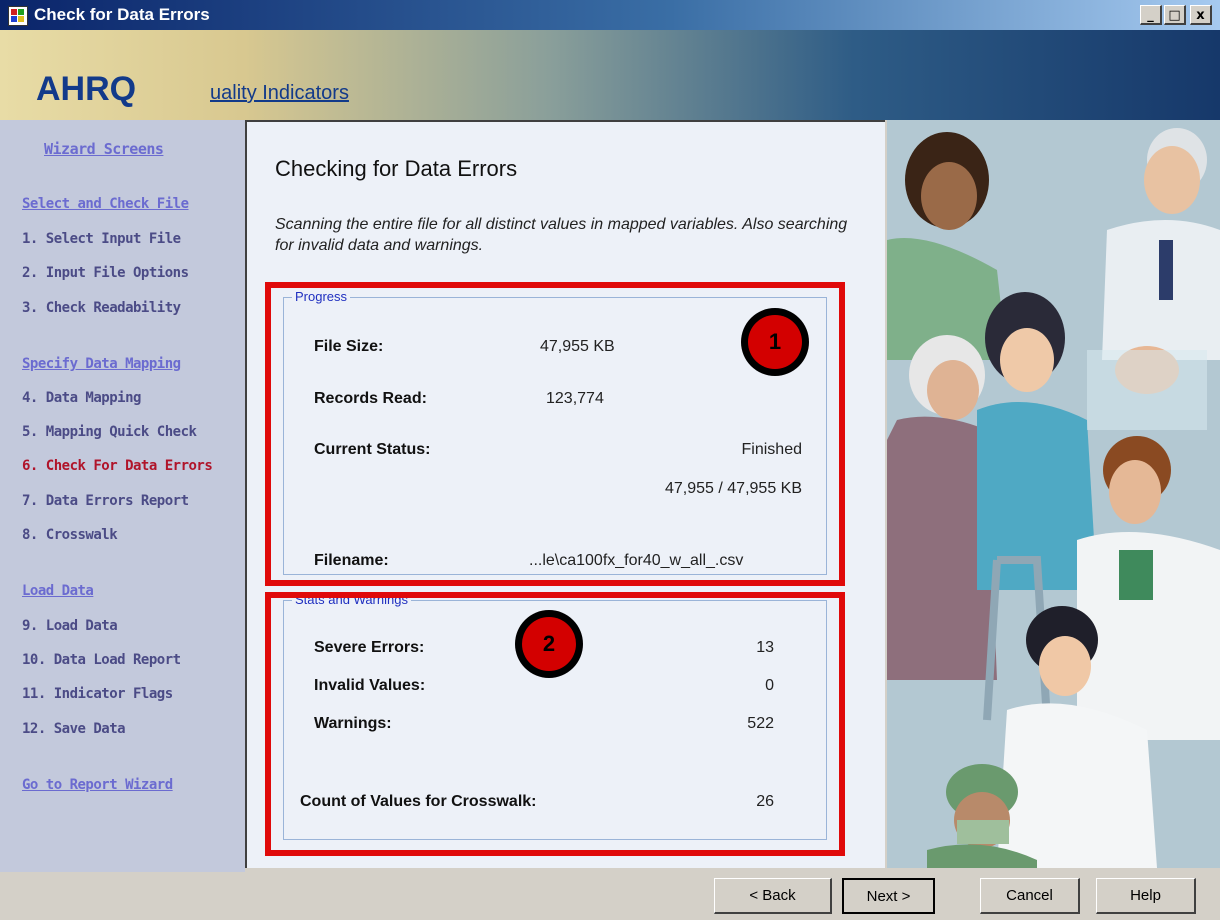  What do you see at coordinates (101, 364) in the screenshot?
I see `sidebar-section-specify-data-mapping: Specify Data Mapping` at bounding box center [101, 364].